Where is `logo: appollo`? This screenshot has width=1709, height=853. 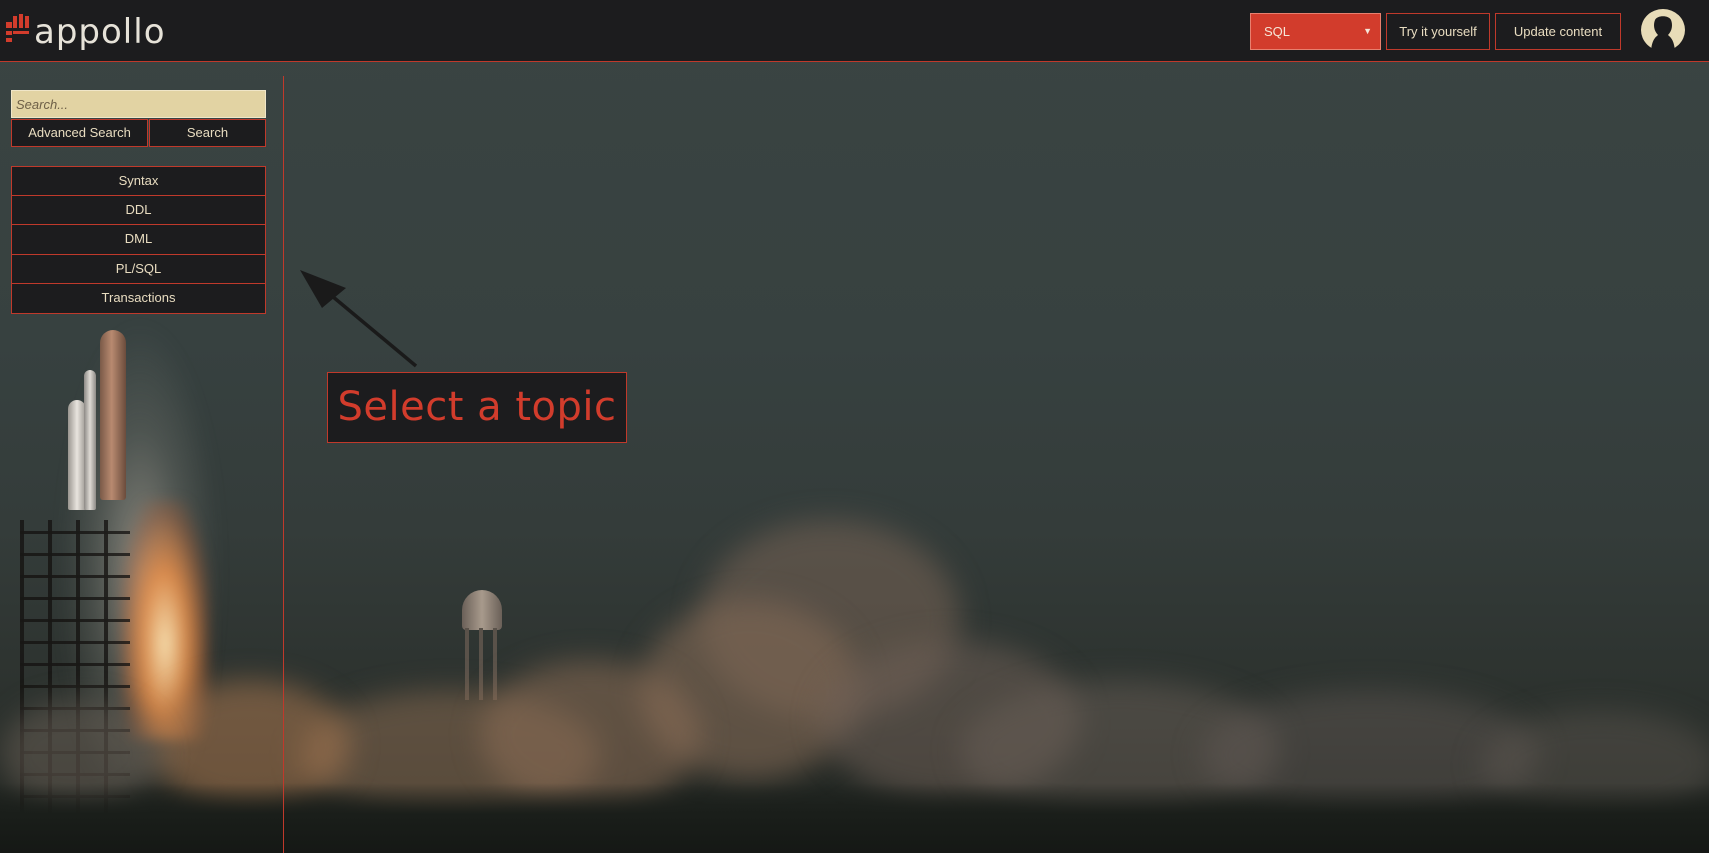 logo: appollo is located at coordinates (86, 30).